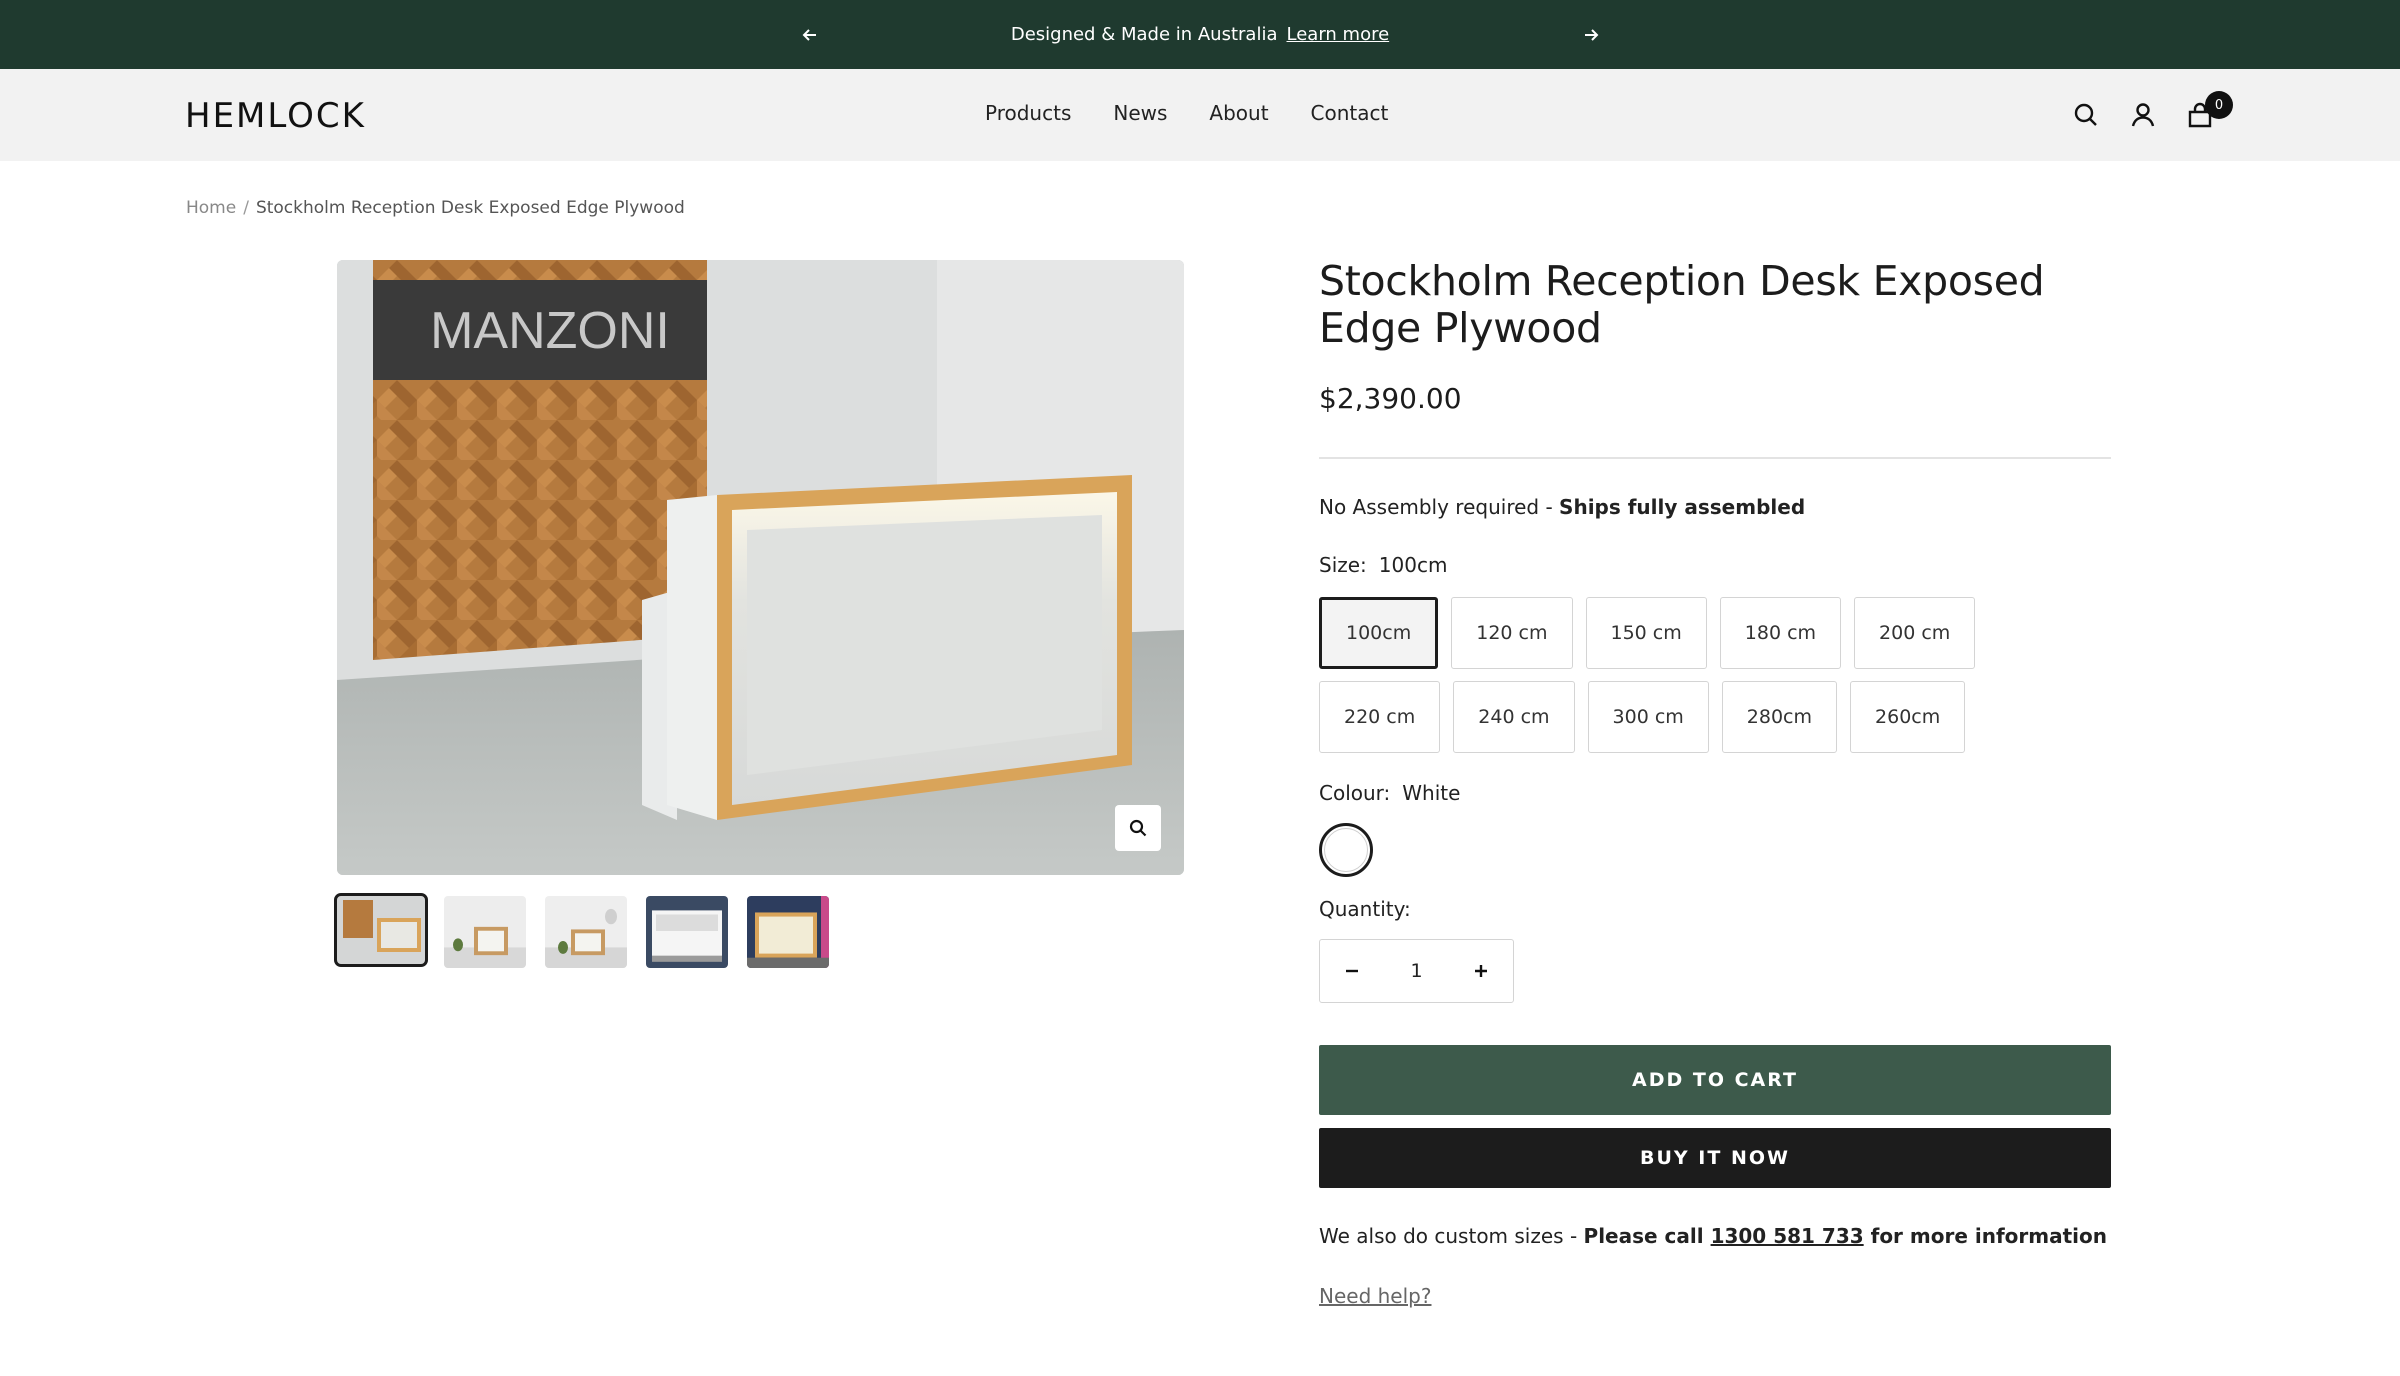 The height and width of the screenshot is (1376, 2400). I want to click on site-logo: HEMLOCK, so click(275, 116).